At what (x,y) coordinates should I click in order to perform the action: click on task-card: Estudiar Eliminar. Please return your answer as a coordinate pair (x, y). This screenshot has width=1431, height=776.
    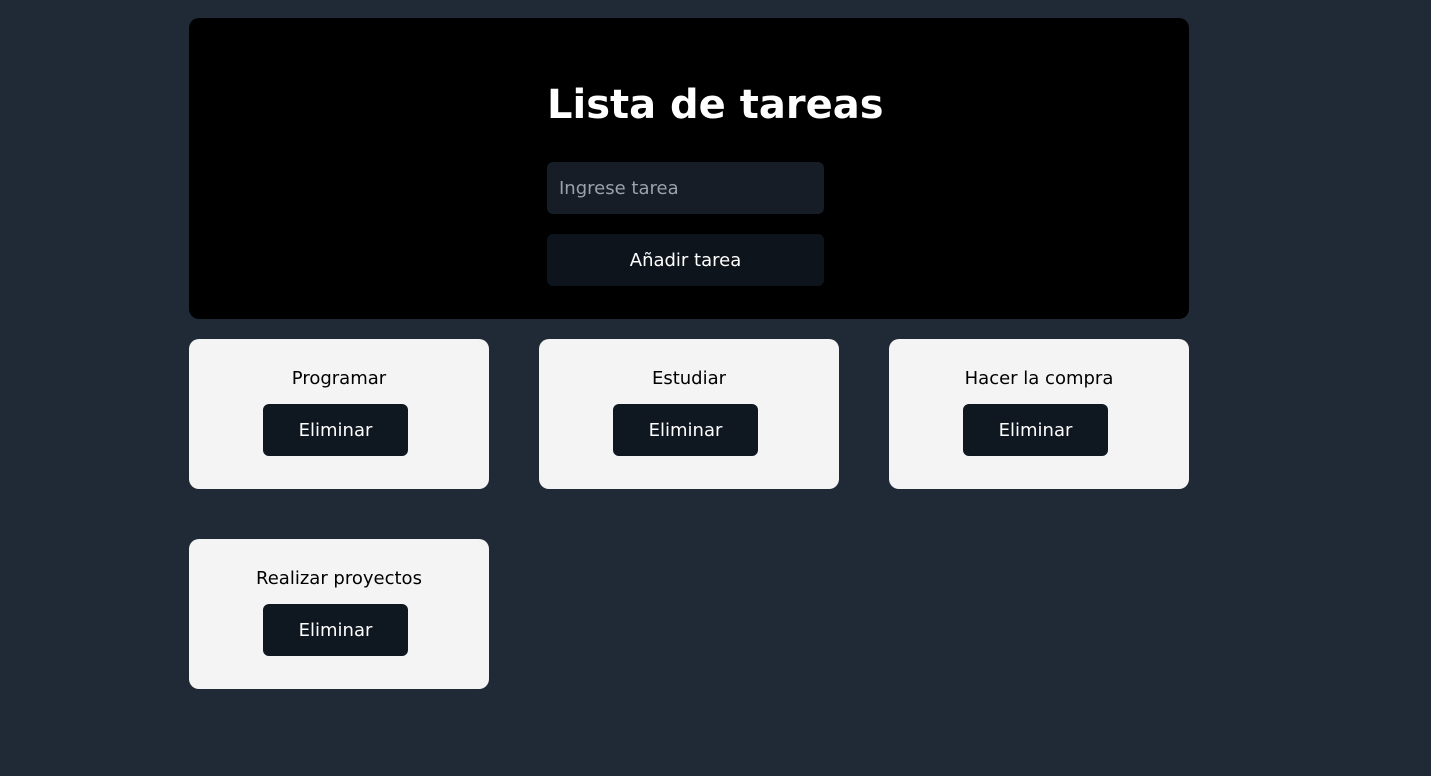
    Looking at the image, I should click on (689, 414).